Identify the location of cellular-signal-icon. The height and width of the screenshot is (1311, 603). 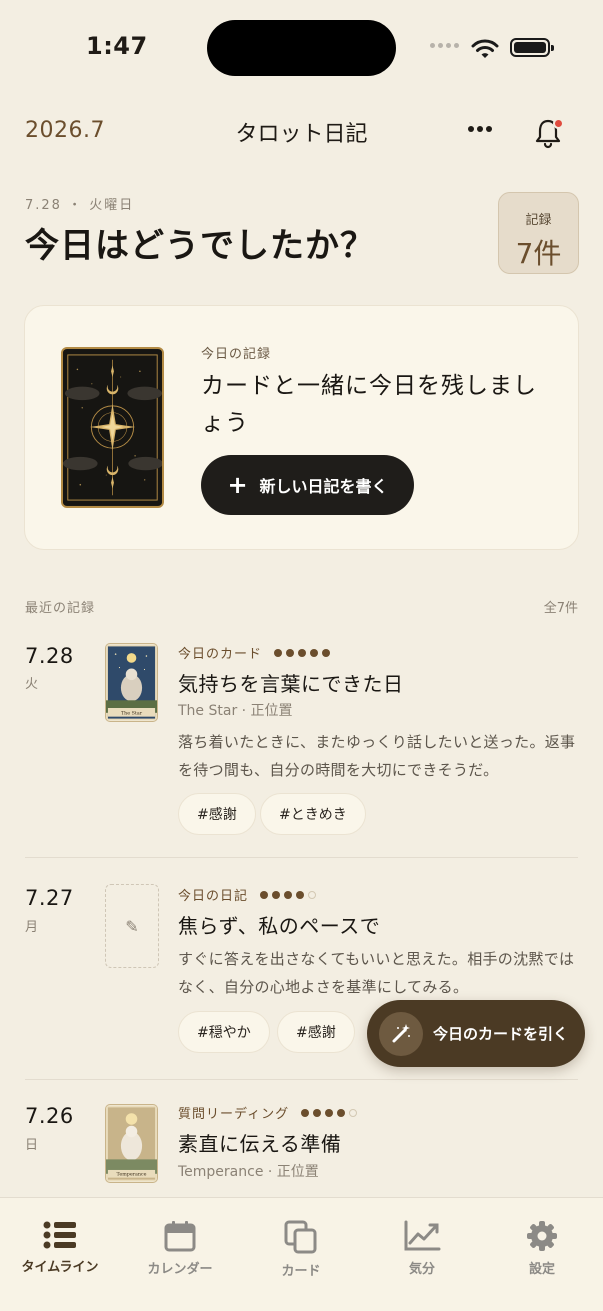
(444, 45).